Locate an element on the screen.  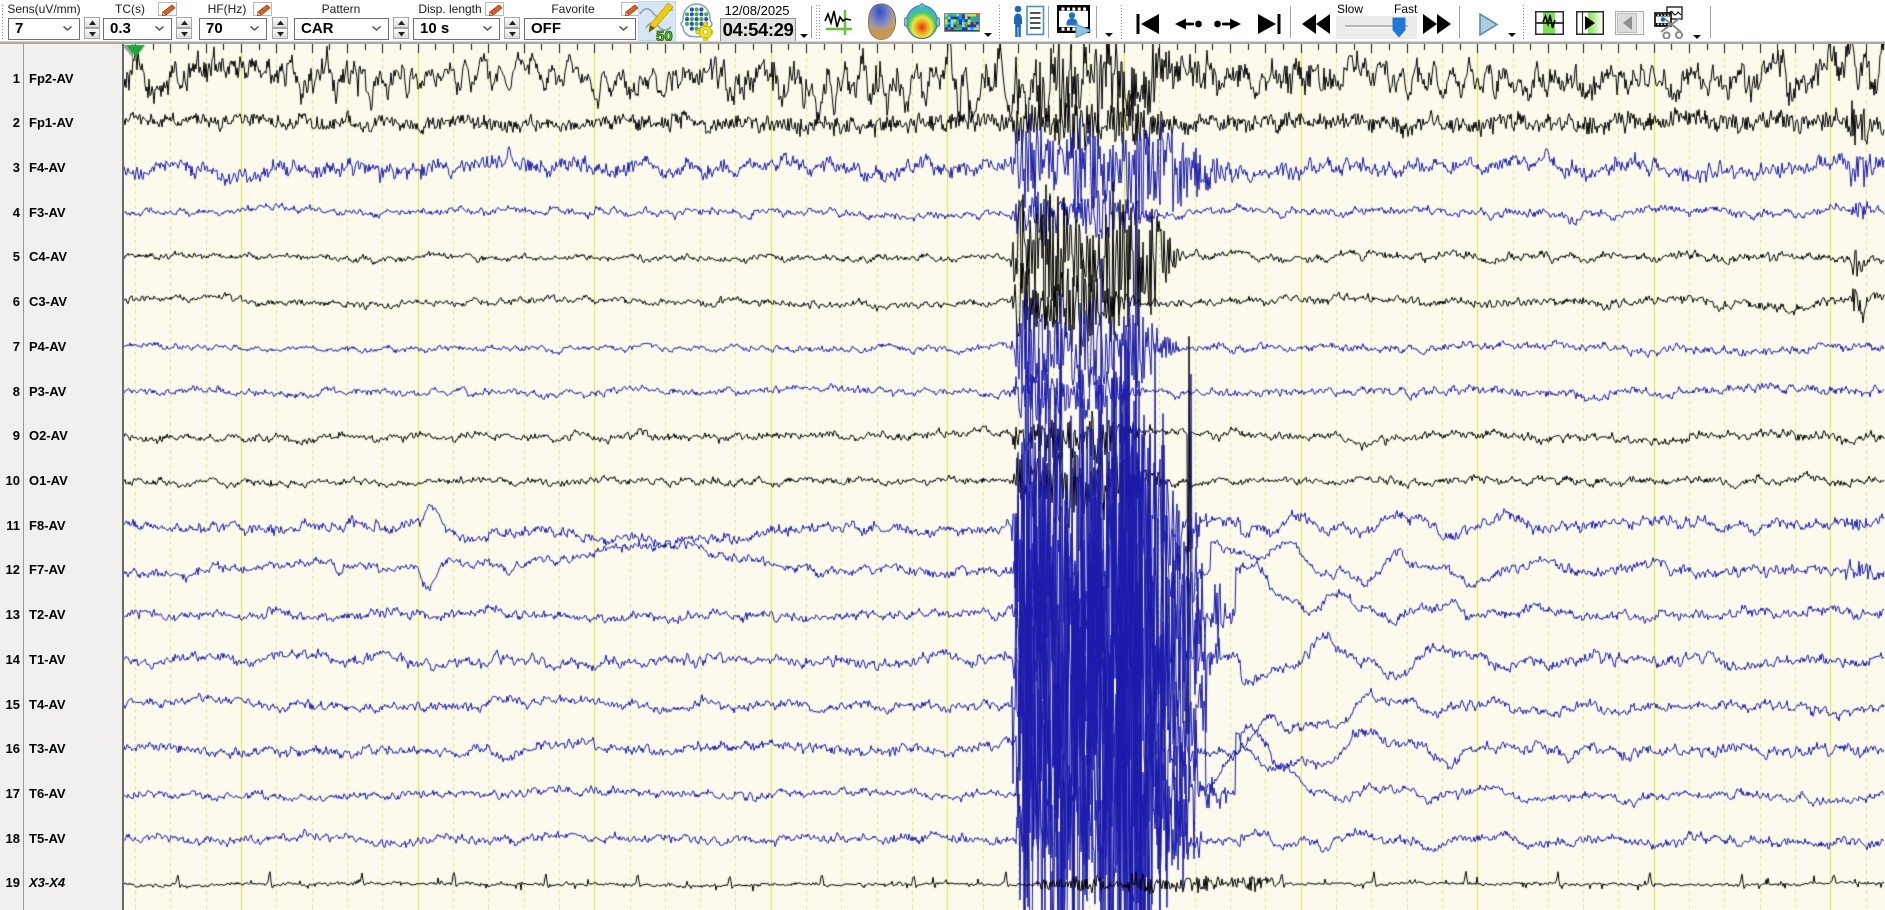
svg-text: 50 is located at coordinates (664, 34).